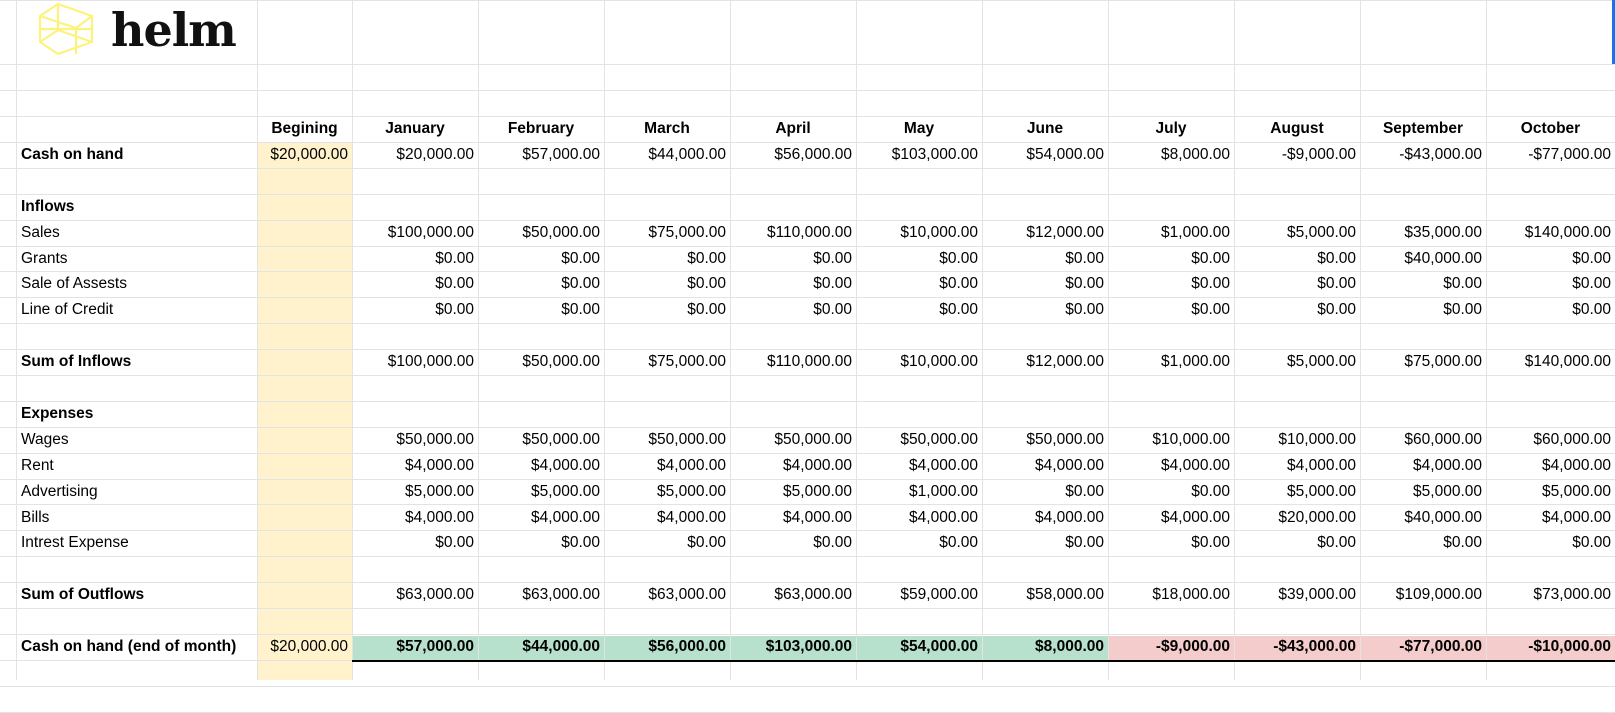  What do you see at coordinates (304, 594) in the screenshot?
I see `sum-of-outflows-cell` at bounding box center [304, 594].